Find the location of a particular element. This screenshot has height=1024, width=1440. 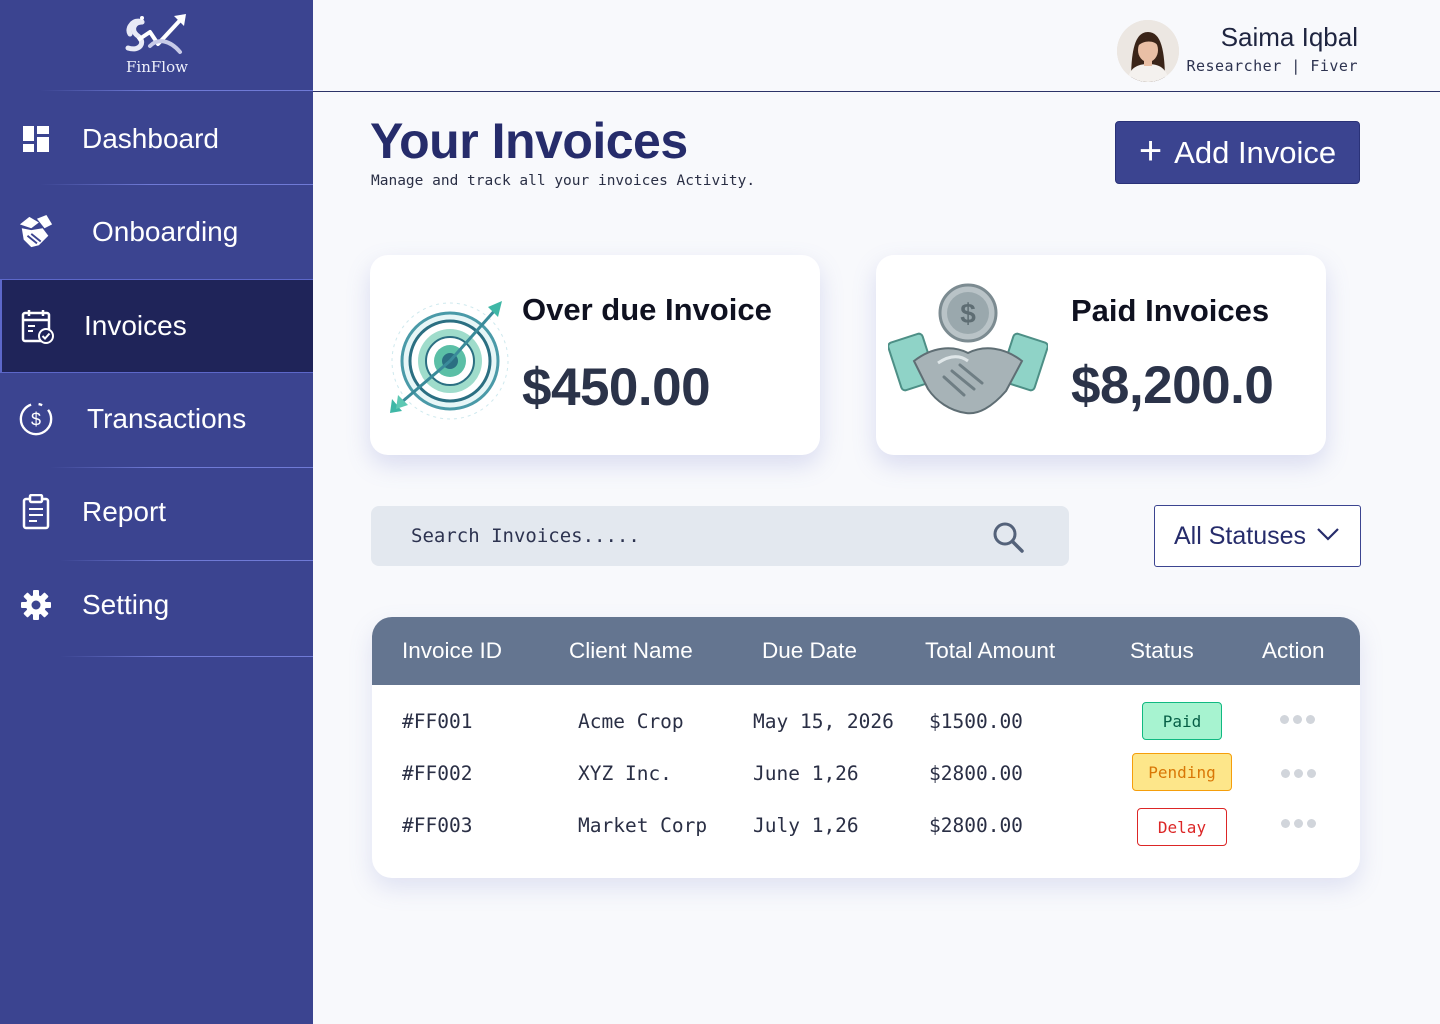

paid-invoices-card: $ Paid Invoices $8,200.0 is located at coordinates (1101, 355).